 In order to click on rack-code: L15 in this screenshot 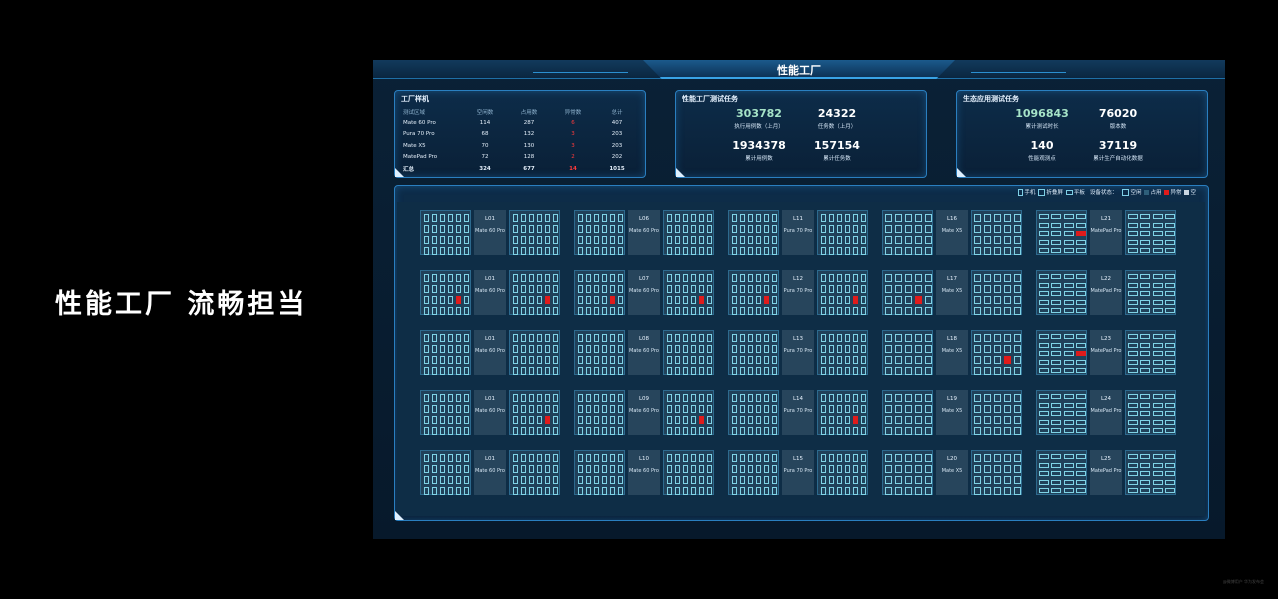, I will do `click(798, 459)`.